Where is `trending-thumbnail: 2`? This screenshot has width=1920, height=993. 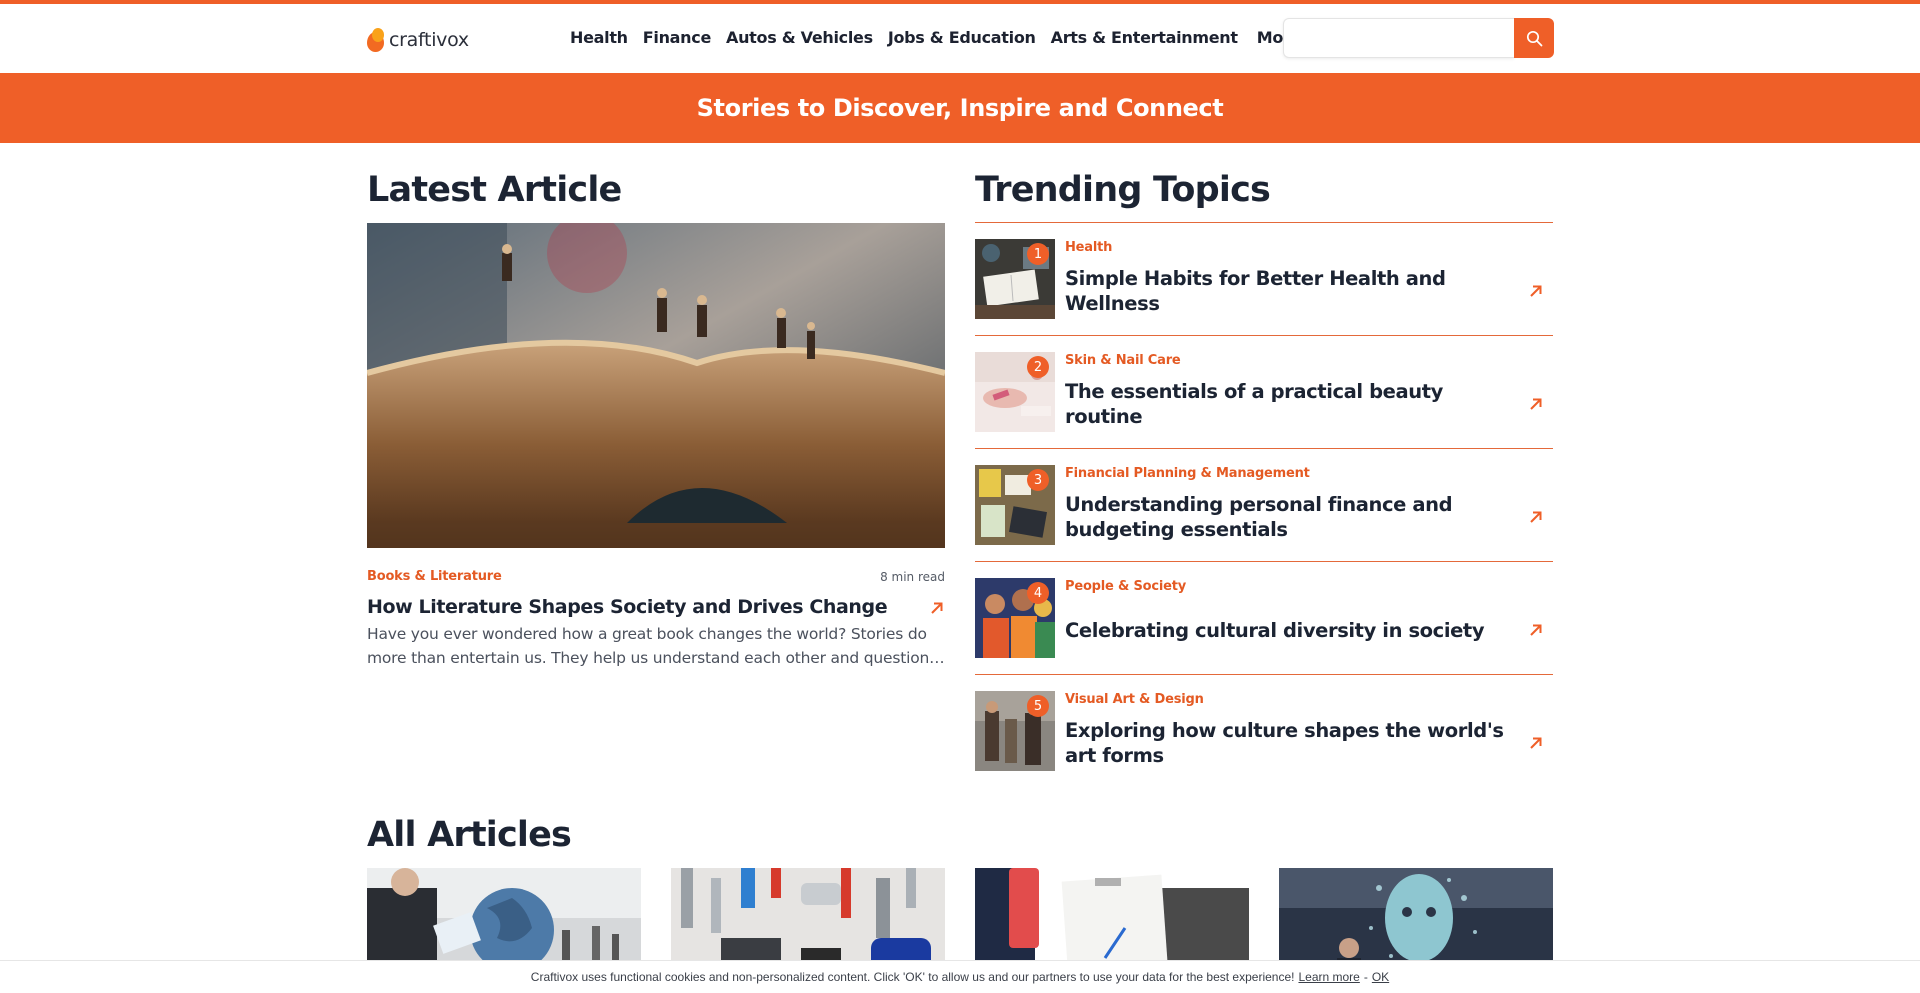 trending-thumbnail: 2 is located at coordinates (1015, 392).